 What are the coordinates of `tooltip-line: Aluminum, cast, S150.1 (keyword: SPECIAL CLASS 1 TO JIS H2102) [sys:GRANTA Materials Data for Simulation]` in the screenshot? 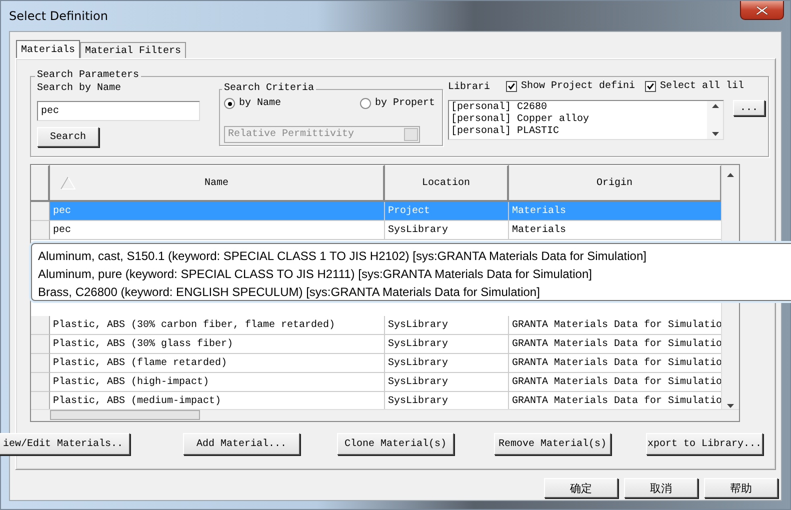 It's located at (342, 256).